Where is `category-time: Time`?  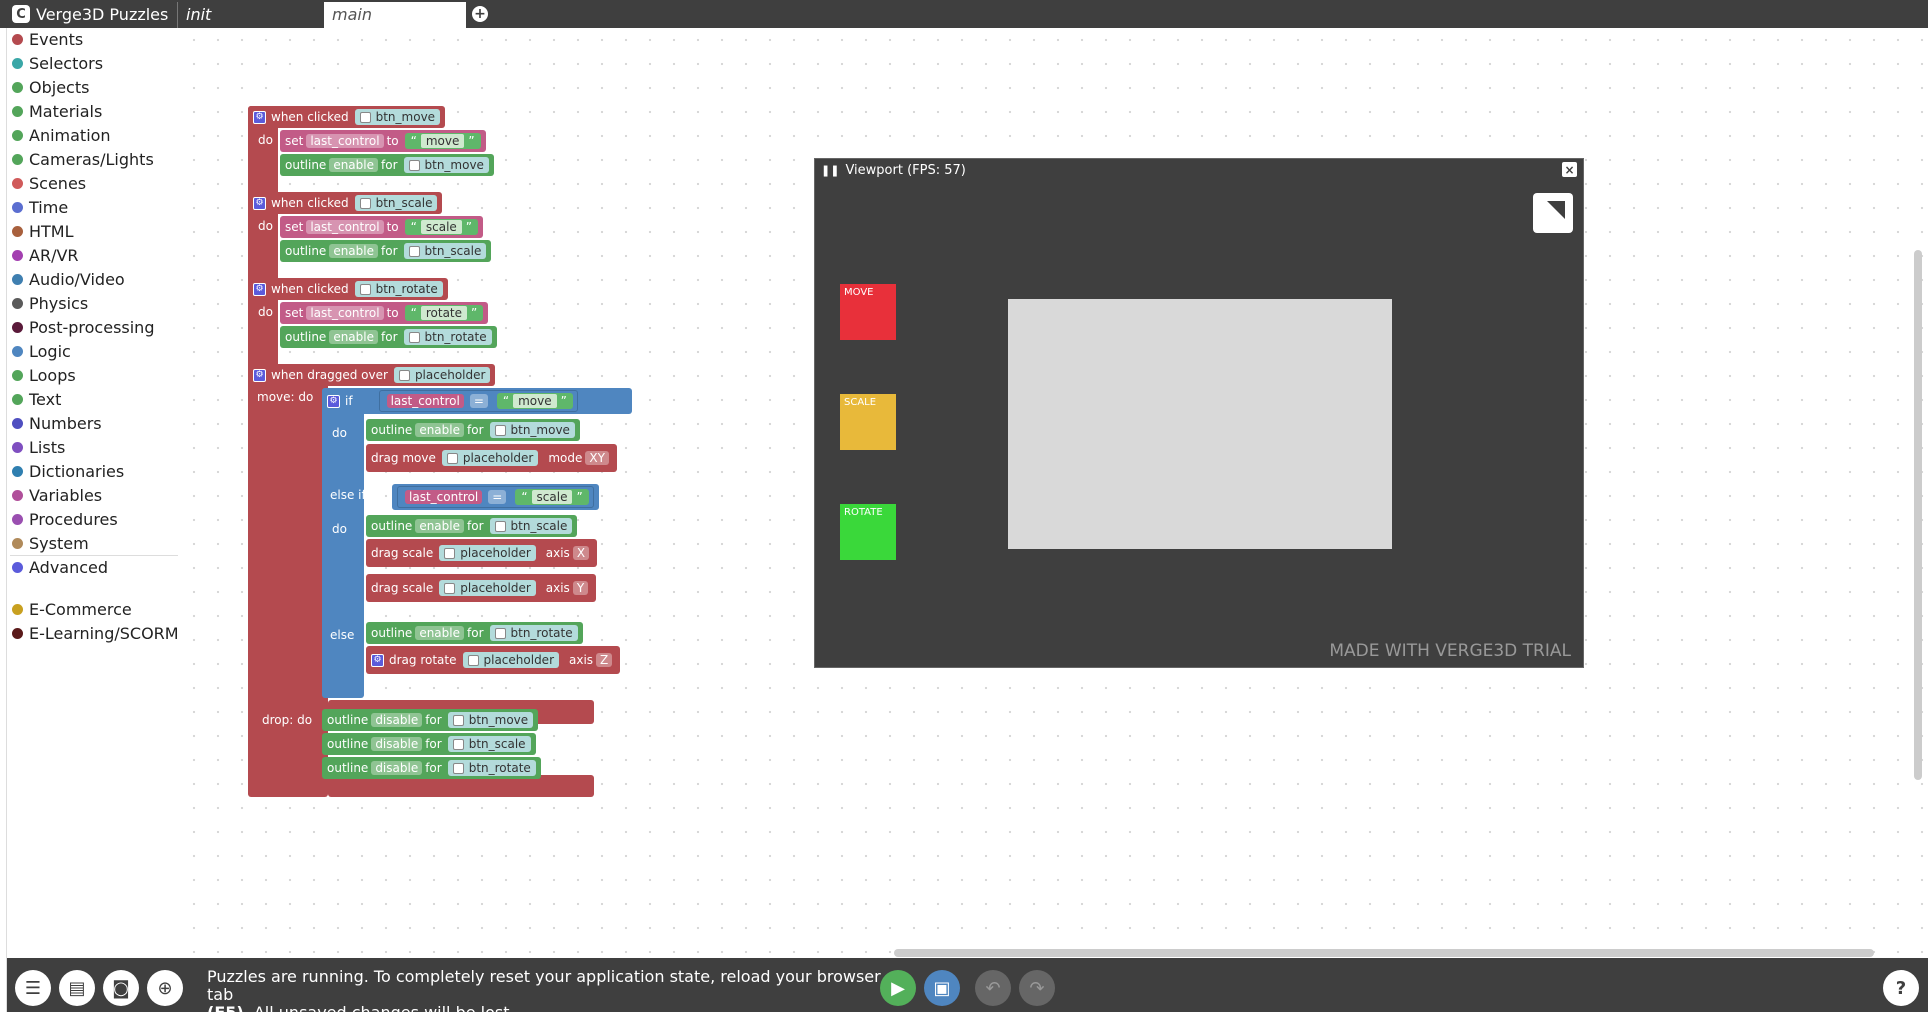 category-time: Time is located at coordinates (40, 207).